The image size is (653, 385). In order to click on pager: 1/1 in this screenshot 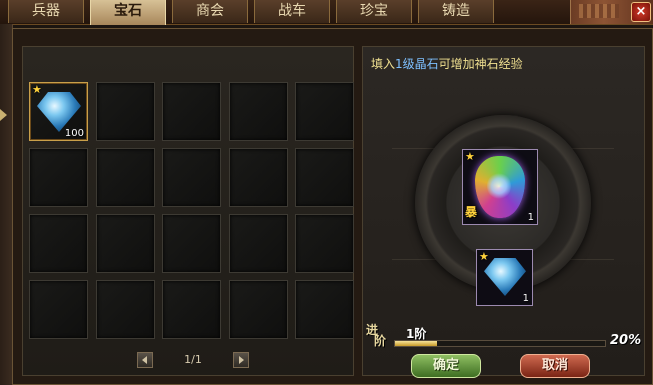, I will do `click(193, 361)`.